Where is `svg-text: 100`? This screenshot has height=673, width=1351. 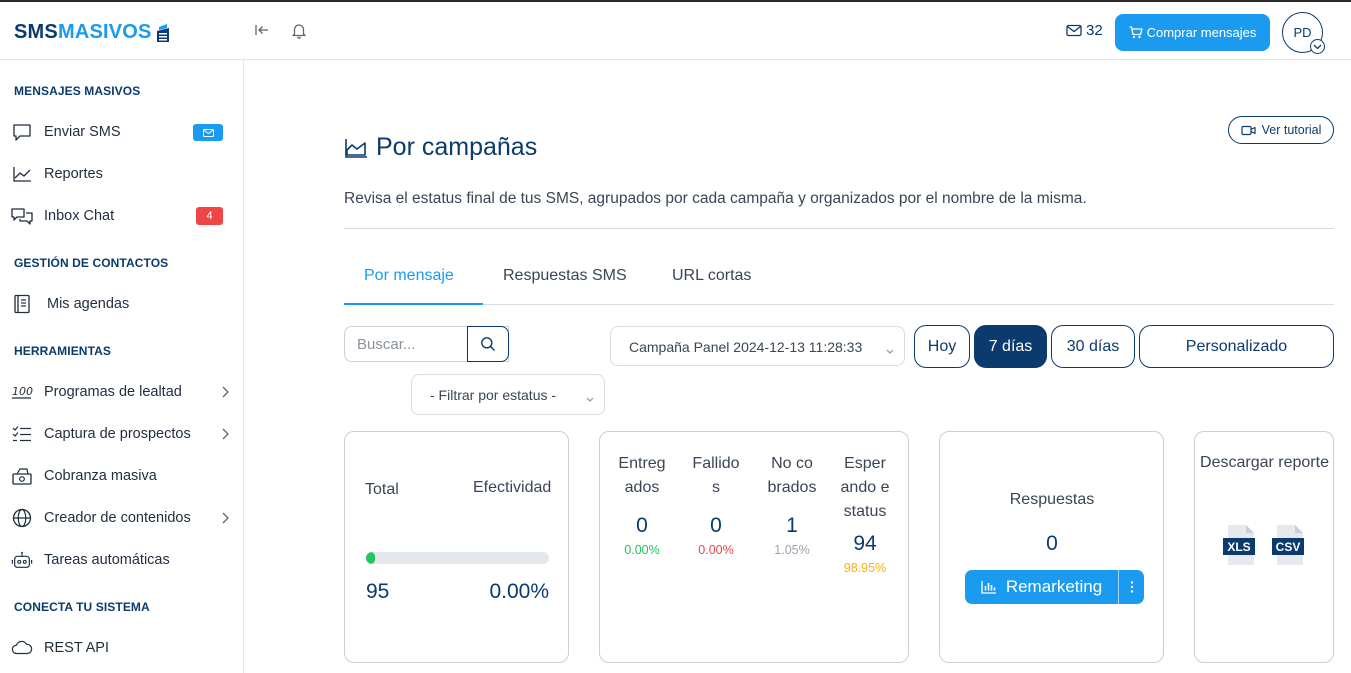 svg-text: 100 is located at coordinates (22, 391).